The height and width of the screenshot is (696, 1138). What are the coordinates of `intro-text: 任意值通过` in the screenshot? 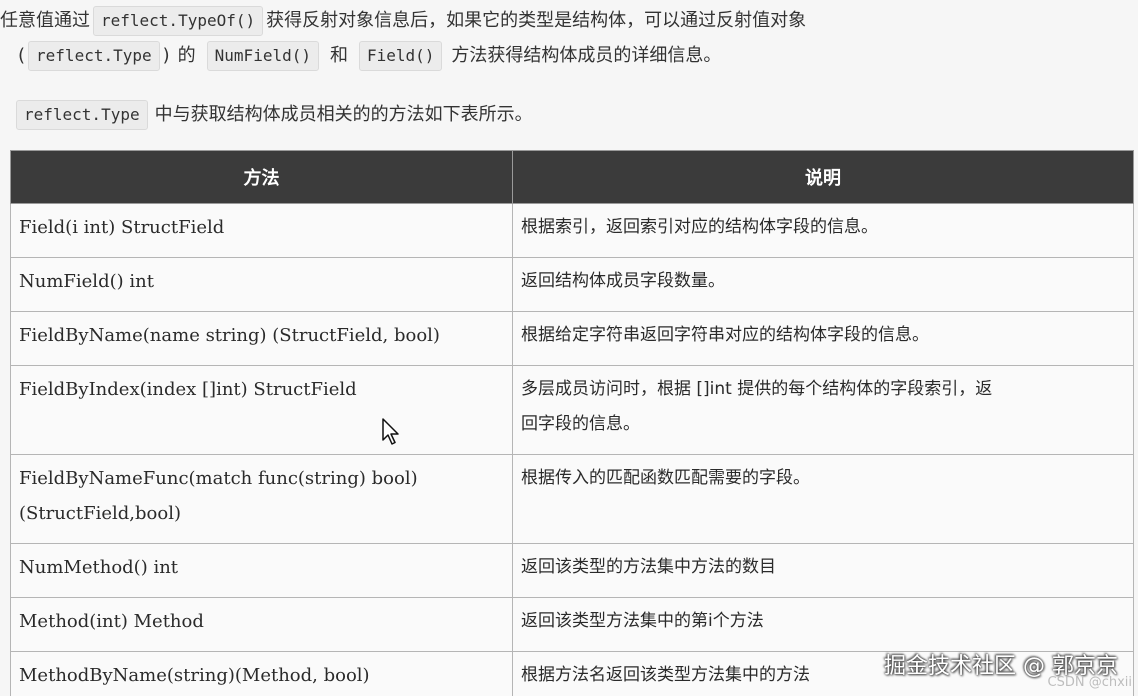 It's located at (45, 20).